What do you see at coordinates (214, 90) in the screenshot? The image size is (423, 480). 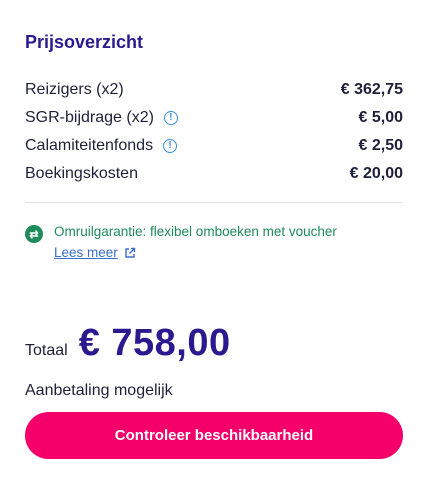 I see `price-row-travelers: Reizigers (x2) € 362,75` at bounding box center [214, 90].